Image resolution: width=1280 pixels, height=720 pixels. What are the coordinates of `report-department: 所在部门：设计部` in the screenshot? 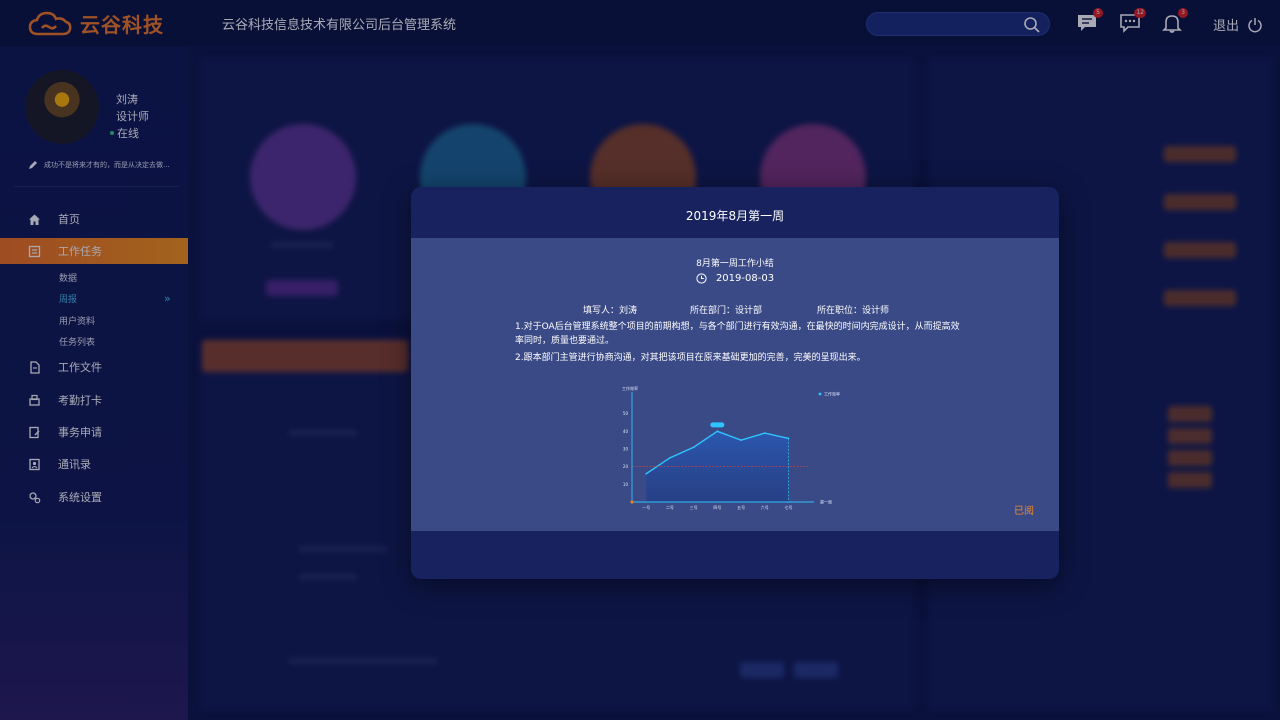 It's located at (726, 311).